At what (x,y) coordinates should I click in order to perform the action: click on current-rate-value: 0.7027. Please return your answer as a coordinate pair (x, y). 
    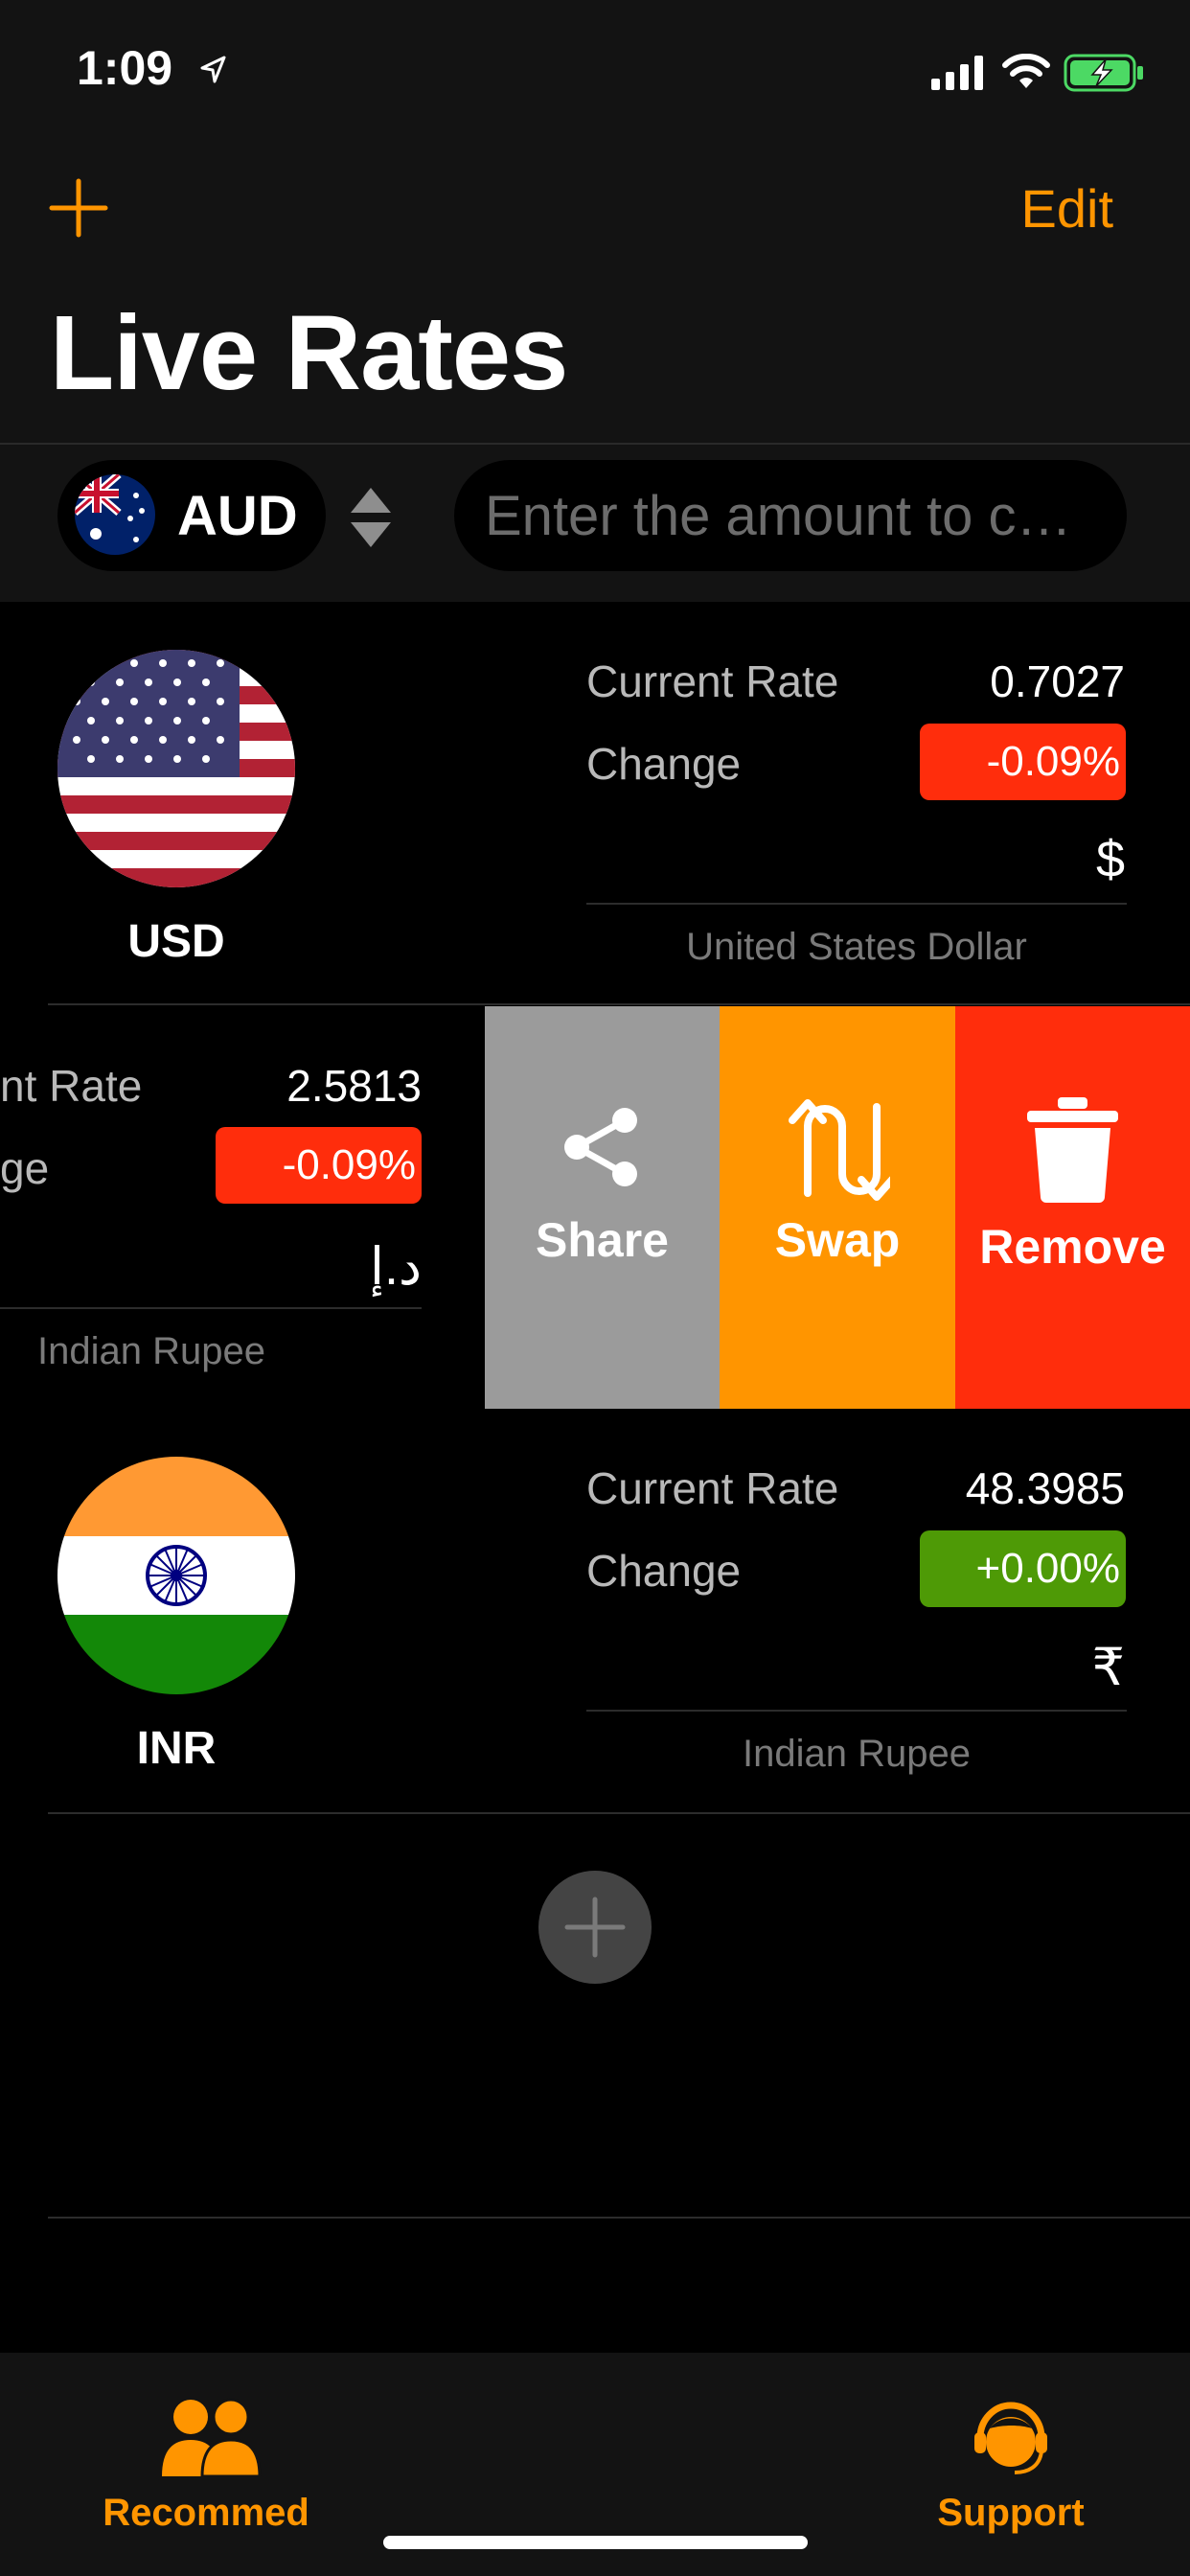
    Looking at the image, I should click on (1058, 681).